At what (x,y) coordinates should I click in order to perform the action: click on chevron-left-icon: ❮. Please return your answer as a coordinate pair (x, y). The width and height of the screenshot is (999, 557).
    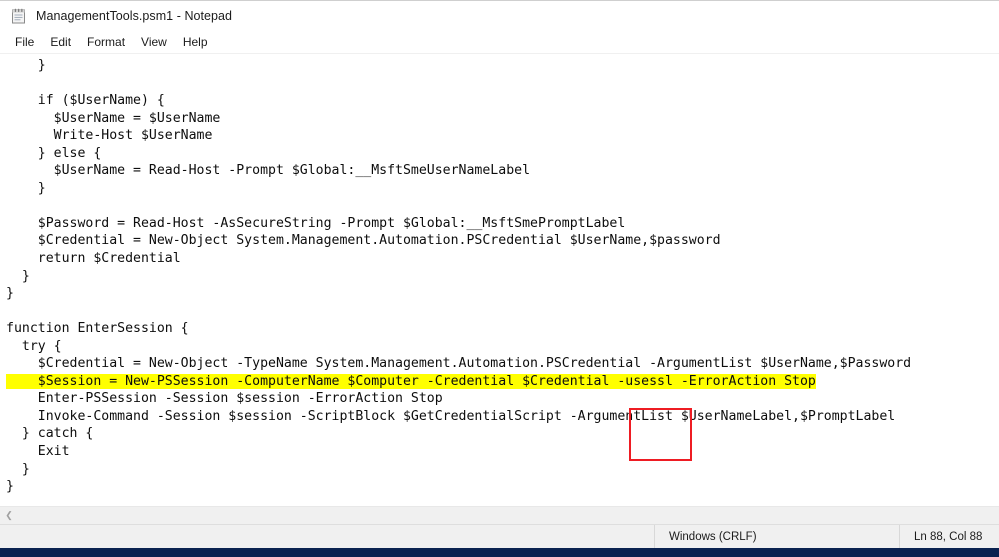
    Looking at the image, I should click on (9, 515).